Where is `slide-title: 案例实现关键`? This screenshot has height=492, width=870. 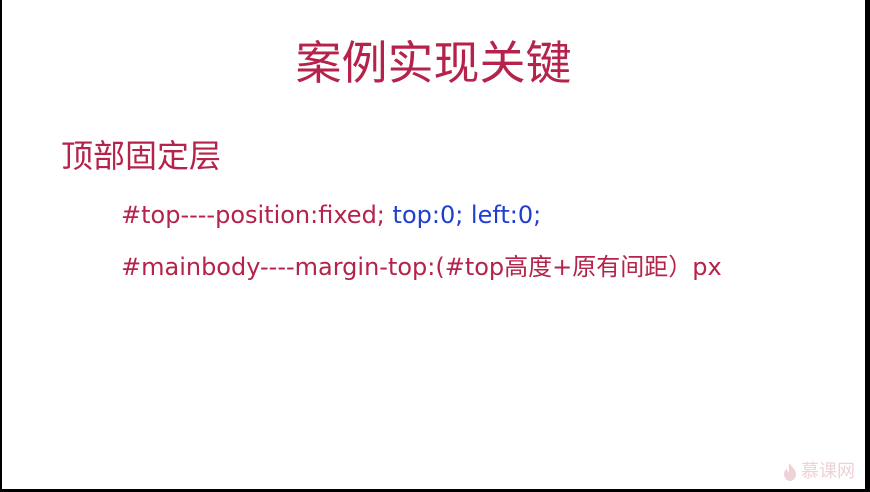 slide-title: 案例实现关键 is located at coordinates (433, 63).